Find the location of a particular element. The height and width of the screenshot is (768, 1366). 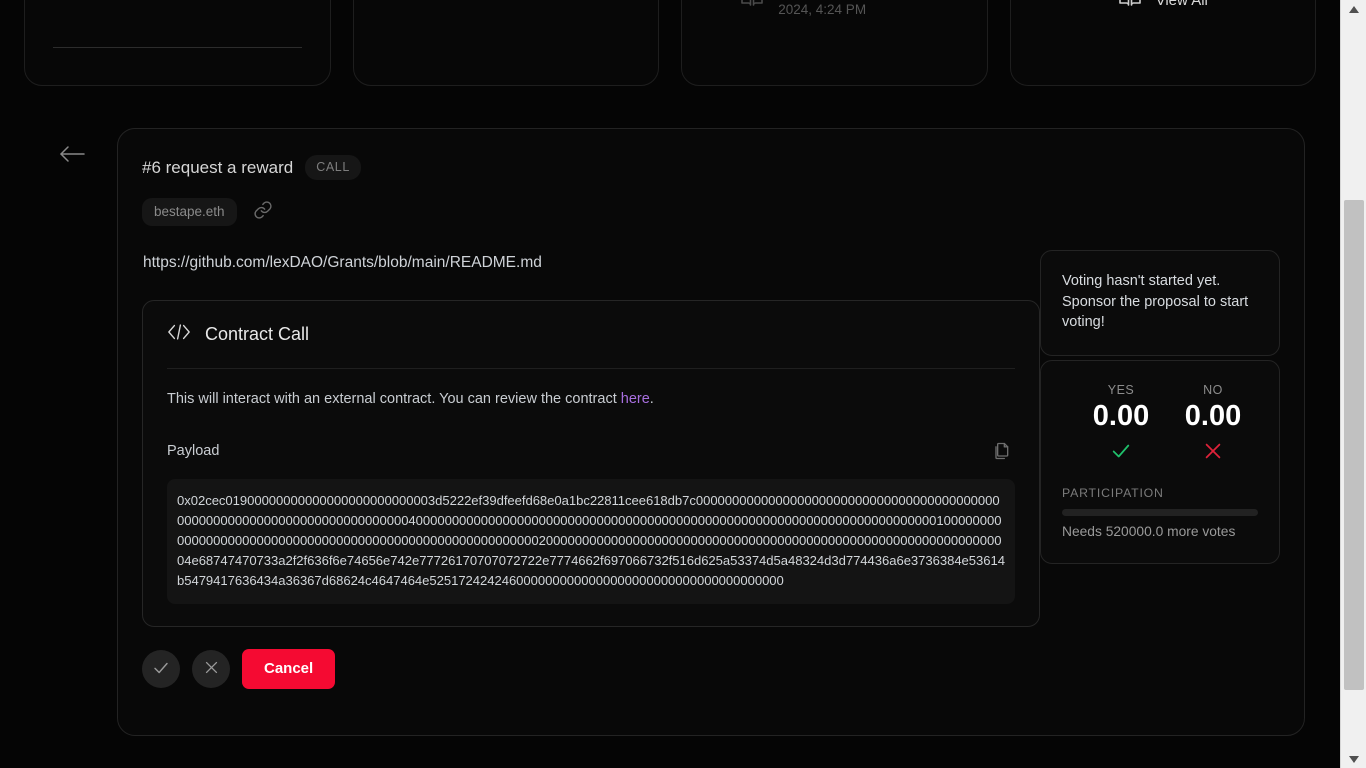

scrollbar-up-button is located at coordinates (1353, 9).